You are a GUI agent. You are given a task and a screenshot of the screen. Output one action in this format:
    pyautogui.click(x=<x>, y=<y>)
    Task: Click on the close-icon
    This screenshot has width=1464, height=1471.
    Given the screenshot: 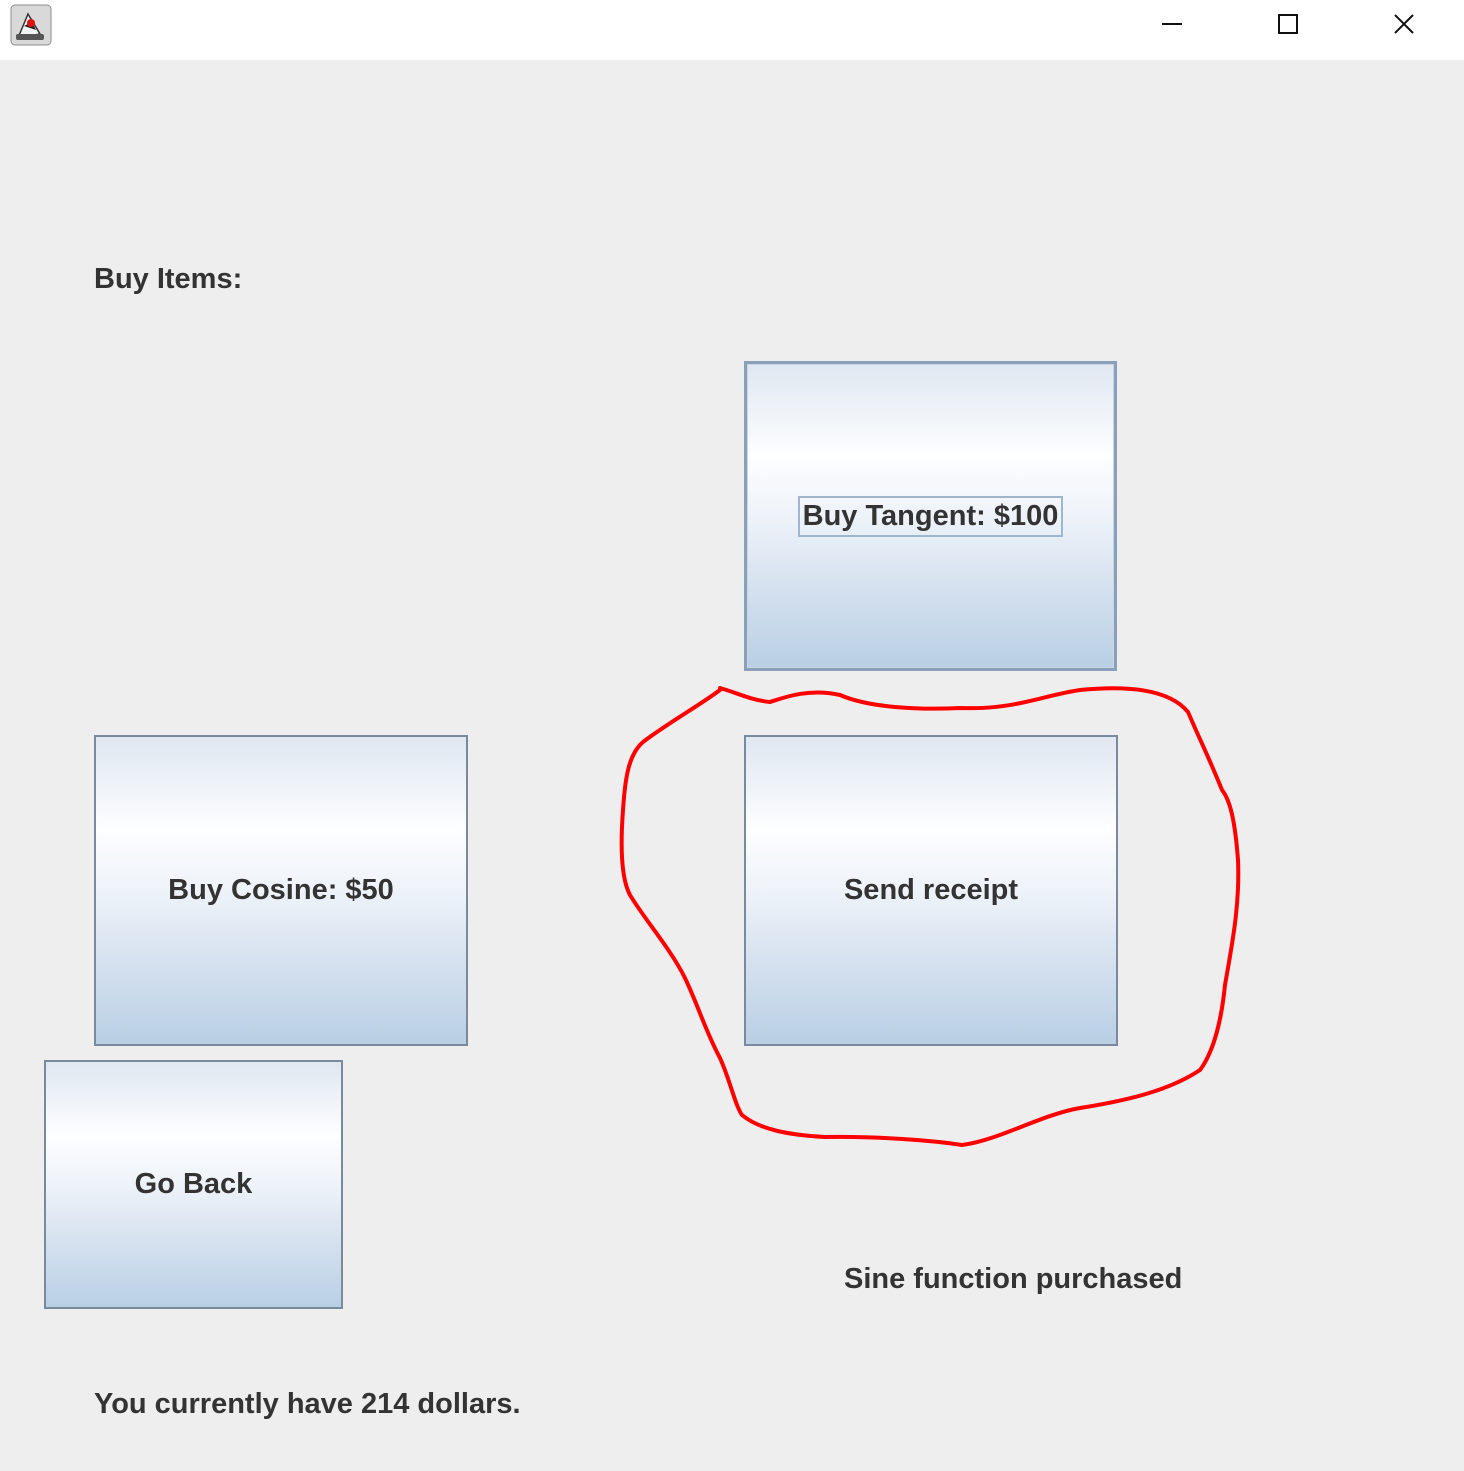 What is the action you would take?
    pyautogui.click(x=1404, y=24)
    